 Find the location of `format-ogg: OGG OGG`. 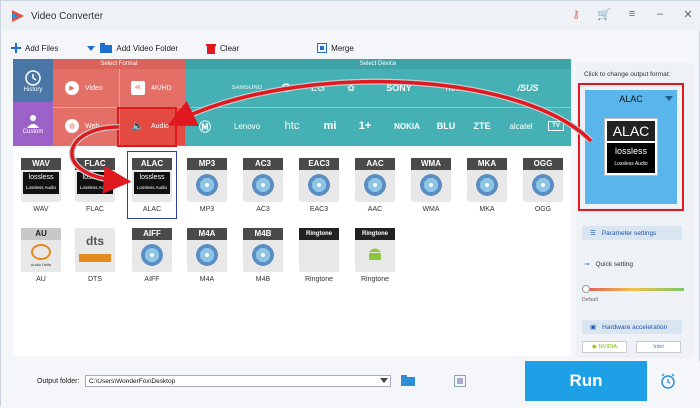

format-ogg: OGG OGG is located at coordinates (543, 185).